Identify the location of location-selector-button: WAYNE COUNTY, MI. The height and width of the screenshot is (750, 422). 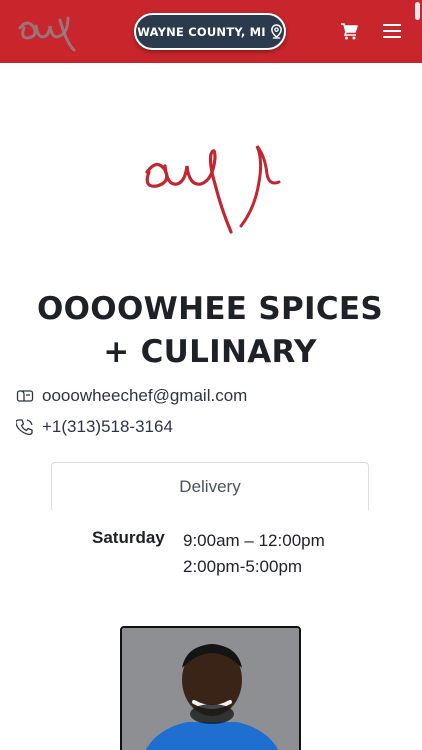
(210, 31).